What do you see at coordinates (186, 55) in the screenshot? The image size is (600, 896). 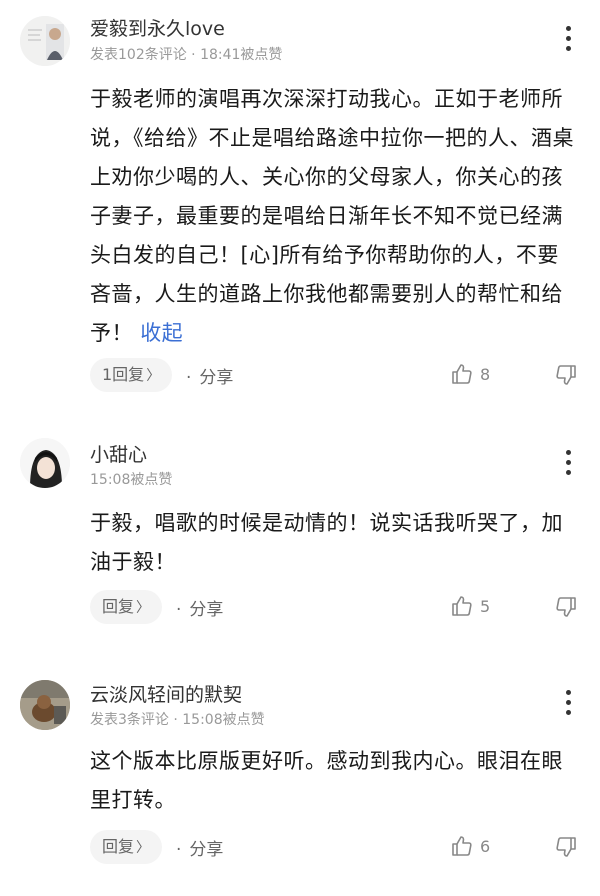 I see `comment-meta: 发表102条评论 · 18:41被点赞` at bounding box center [186, 55].